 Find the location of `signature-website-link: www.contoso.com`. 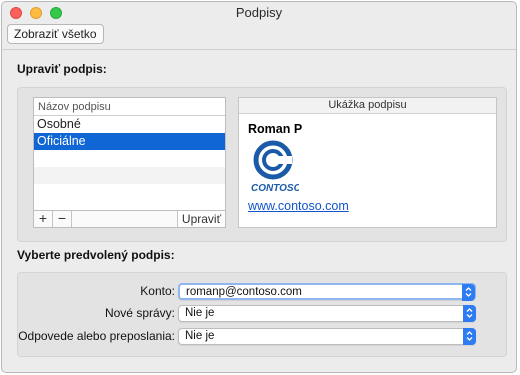

signature-website-link: www.contoso.com is located at coordinates (298, 206).